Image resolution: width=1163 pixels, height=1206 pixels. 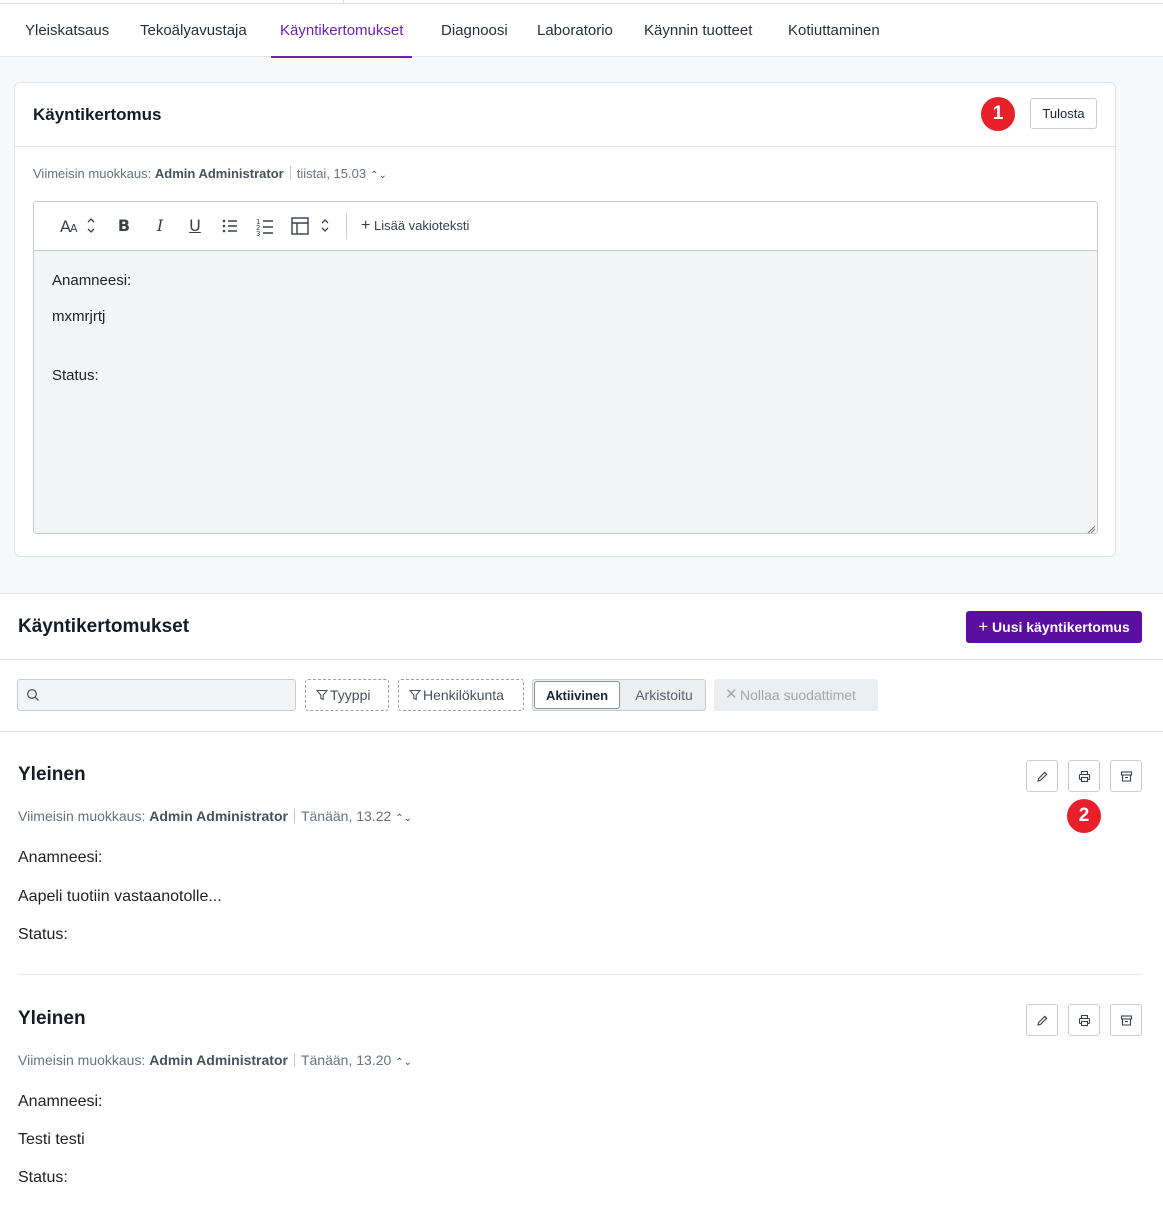 I want to click on print-button: Tulosta, so click(x=1063, y=113).